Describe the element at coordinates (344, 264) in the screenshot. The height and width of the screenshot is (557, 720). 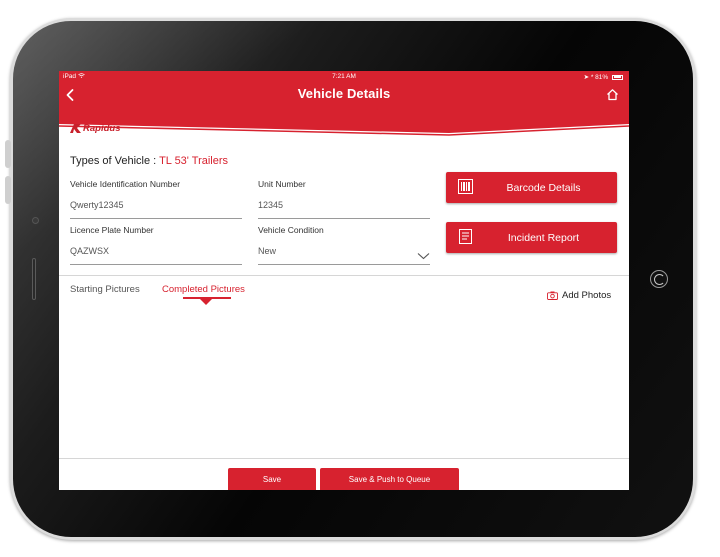
I see `vehicle-condition-underline` at that location.